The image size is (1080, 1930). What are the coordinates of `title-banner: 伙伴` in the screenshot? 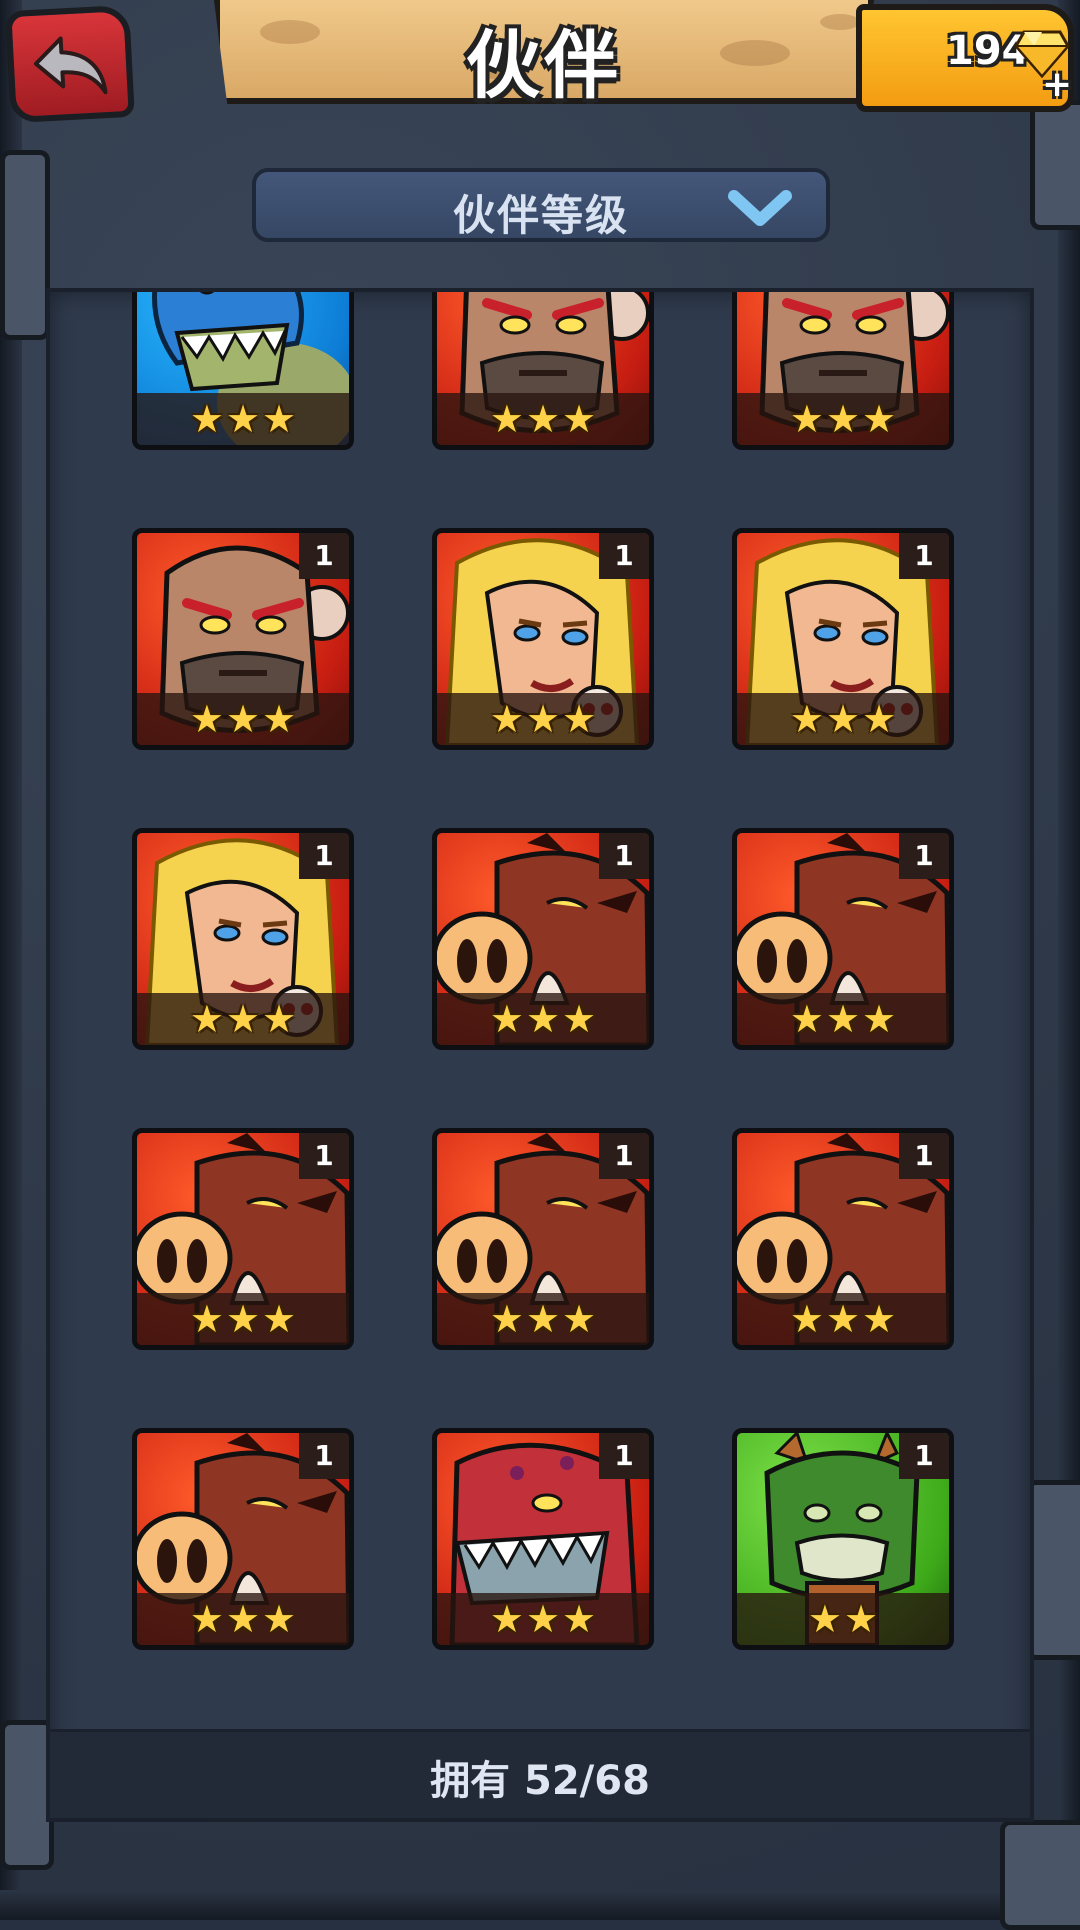 It's located at (544, 52).